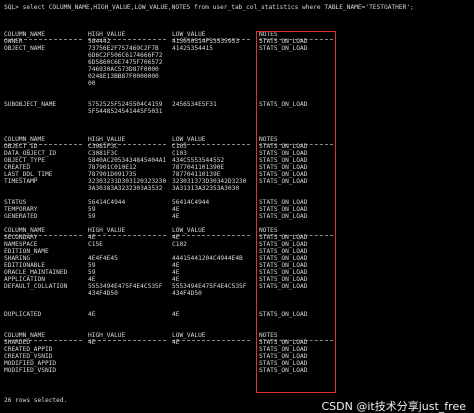  I want to click on table-cell: 4E4F4E45, so click(103, 258).